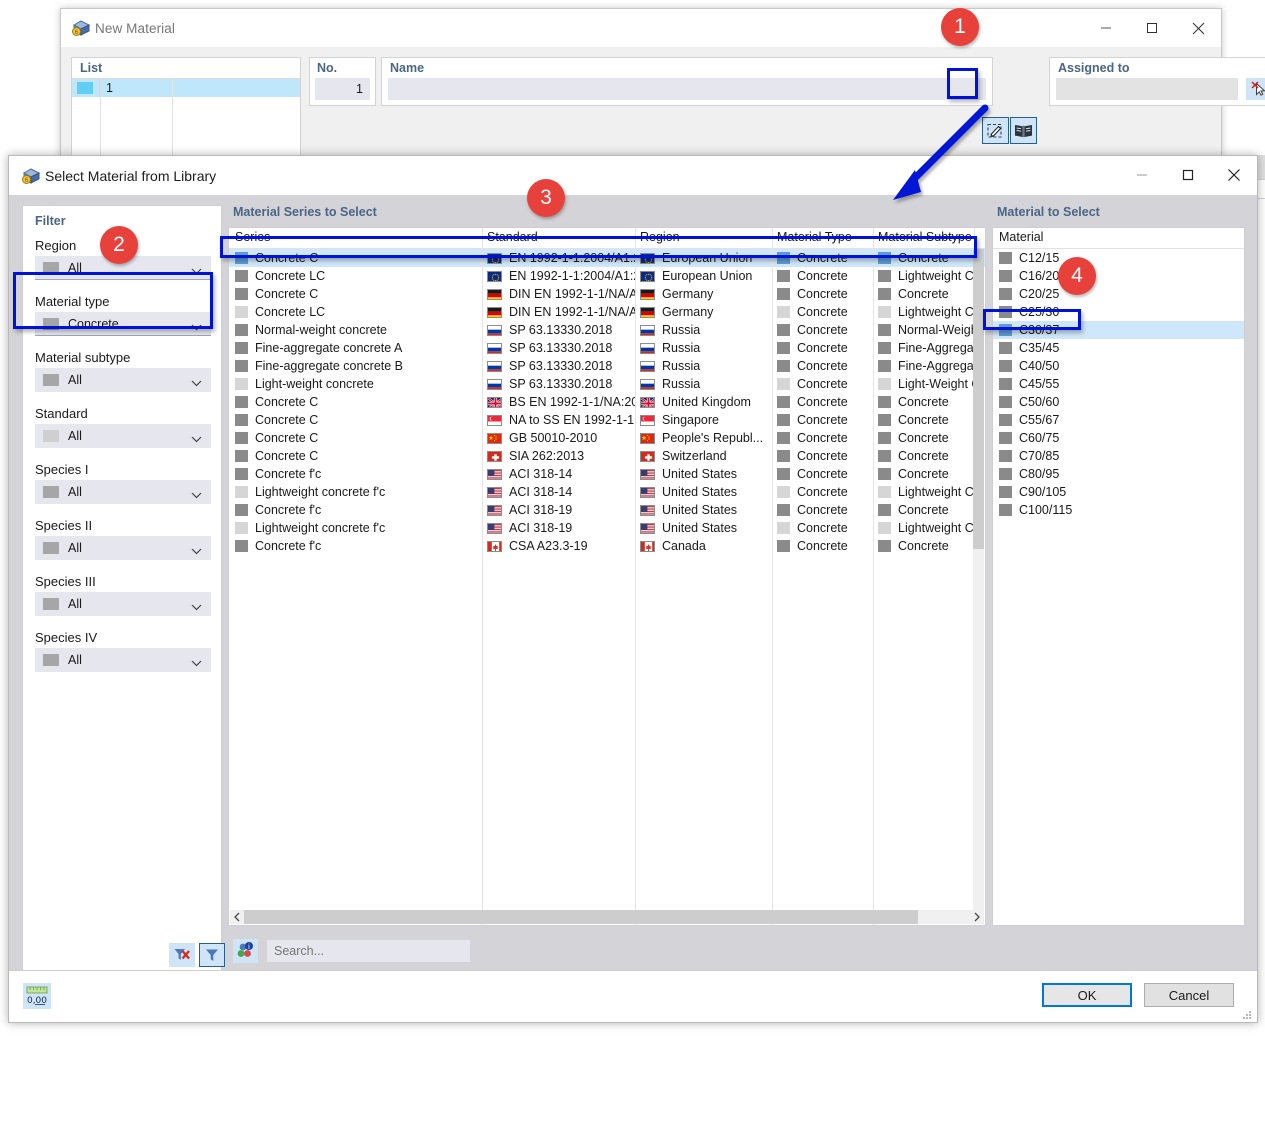 The height and width of the screenshot is (1125, 1265). I want to click on filter-info-icon: i, so click(245, 950).